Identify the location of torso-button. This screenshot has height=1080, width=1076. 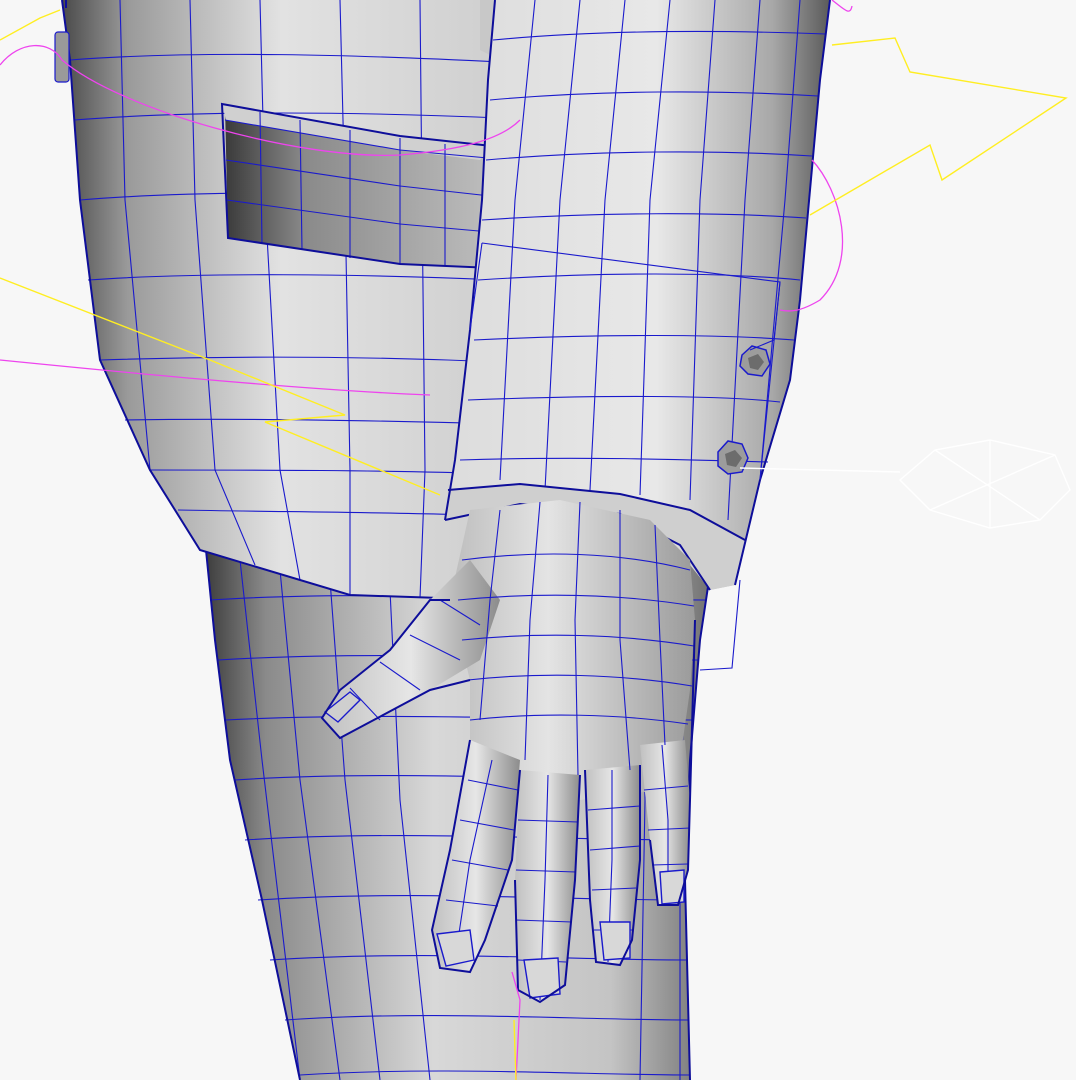
(62, 57).